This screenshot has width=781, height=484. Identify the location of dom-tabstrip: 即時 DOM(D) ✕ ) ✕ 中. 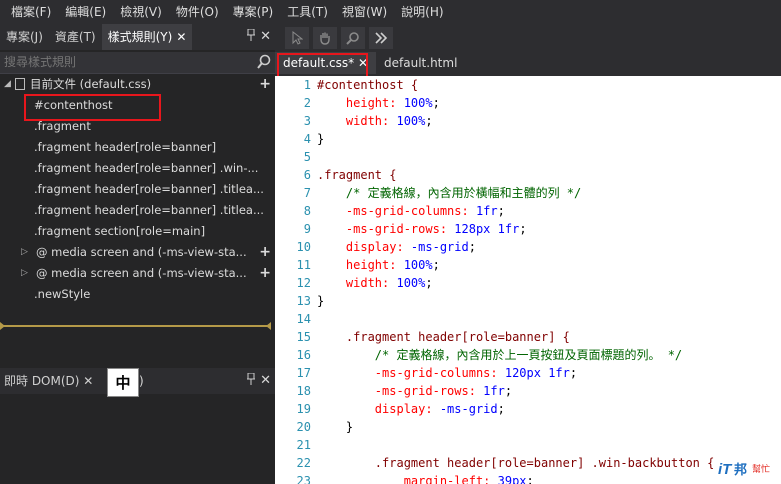
(137, 382).